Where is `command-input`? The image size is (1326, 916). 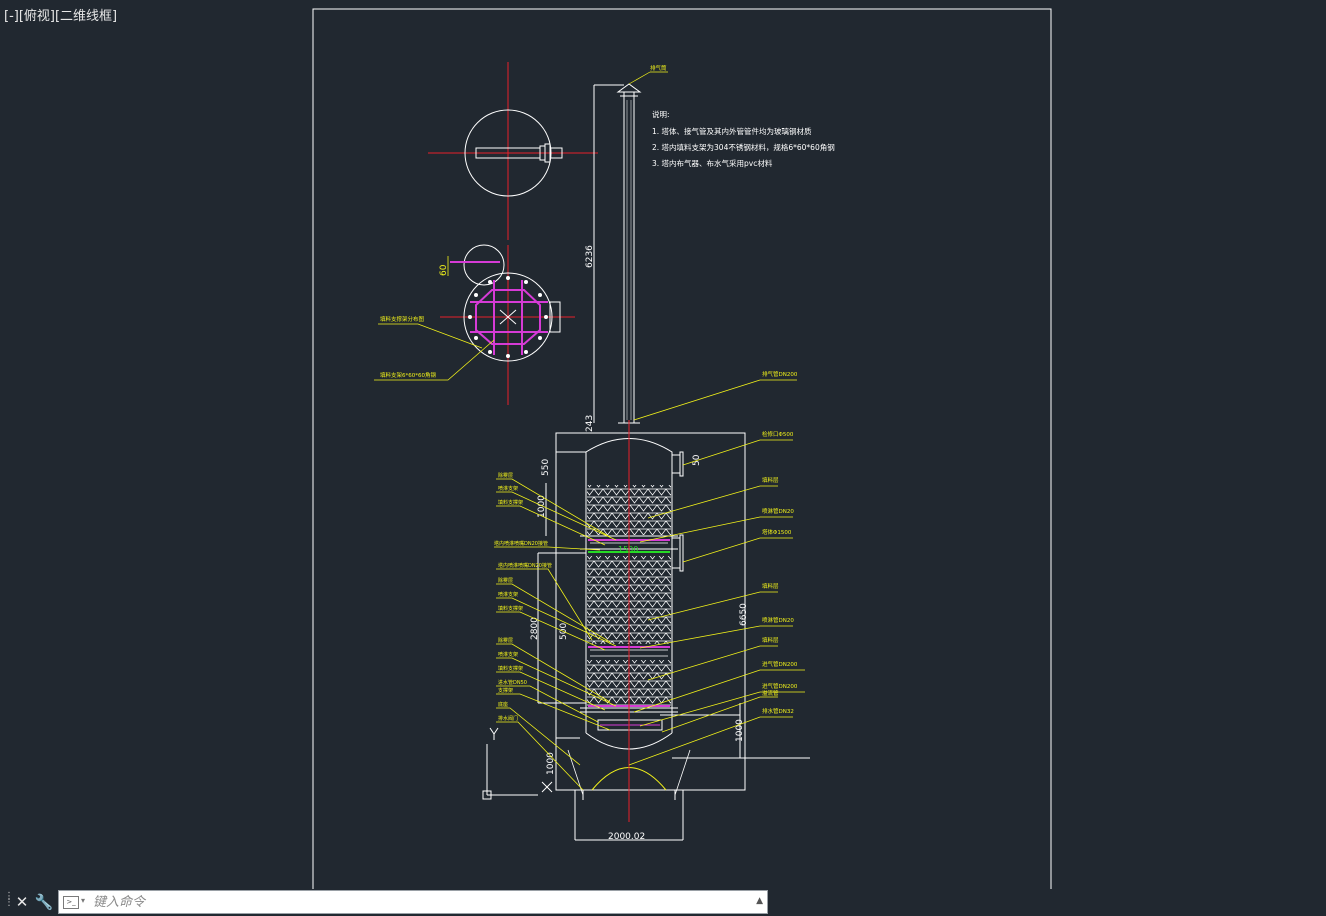
command-input is located at coordinates (413, 902).